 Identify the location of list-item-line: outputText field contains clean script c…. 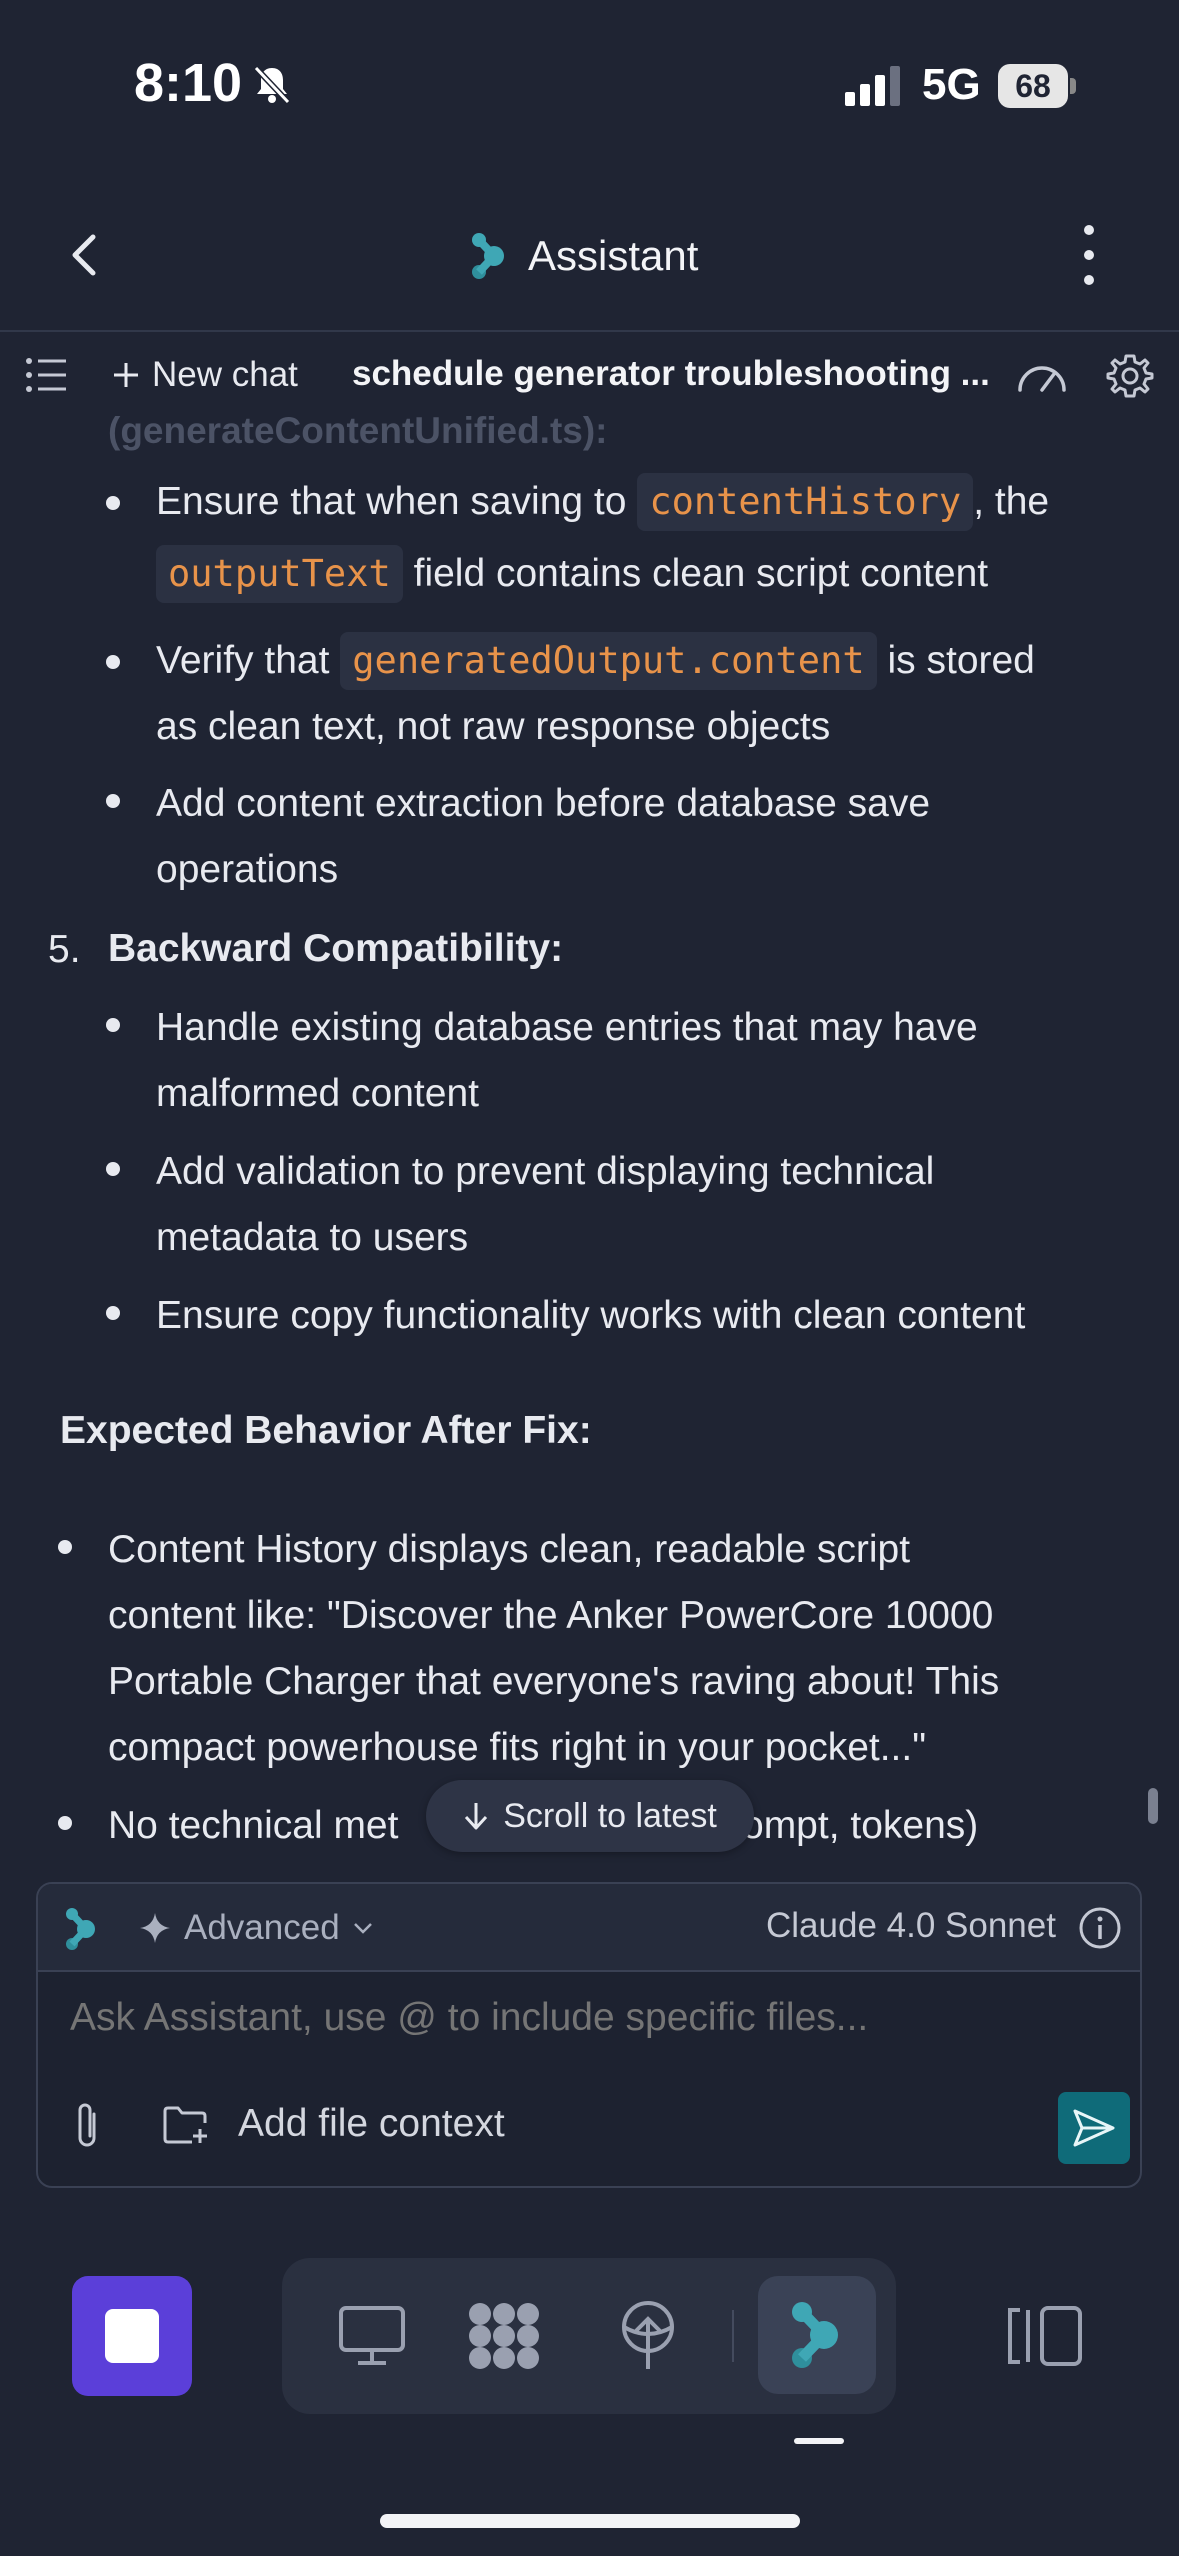
(572, 574).